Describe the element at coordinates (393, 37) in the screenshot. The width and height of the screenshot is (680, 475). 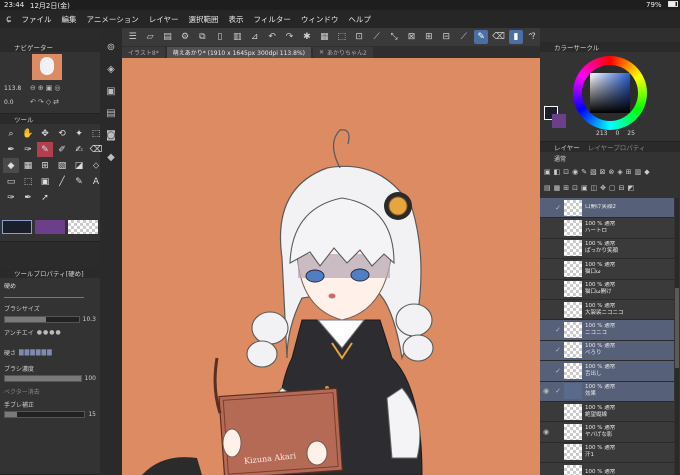
I see `scale-icon: ⤡` at that location.